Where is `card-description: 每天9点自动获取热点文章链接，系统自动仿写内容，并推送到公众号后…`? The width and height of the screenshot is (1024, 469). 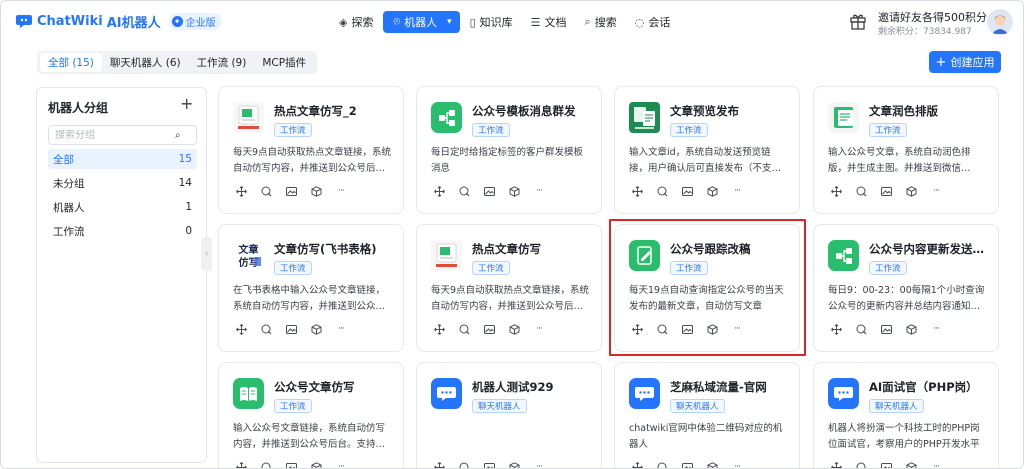 card-description: 每天9点自动获取热点文章链接，系统自动仿写内容，并推送到公众号后… is located at coordinates (510, 298).